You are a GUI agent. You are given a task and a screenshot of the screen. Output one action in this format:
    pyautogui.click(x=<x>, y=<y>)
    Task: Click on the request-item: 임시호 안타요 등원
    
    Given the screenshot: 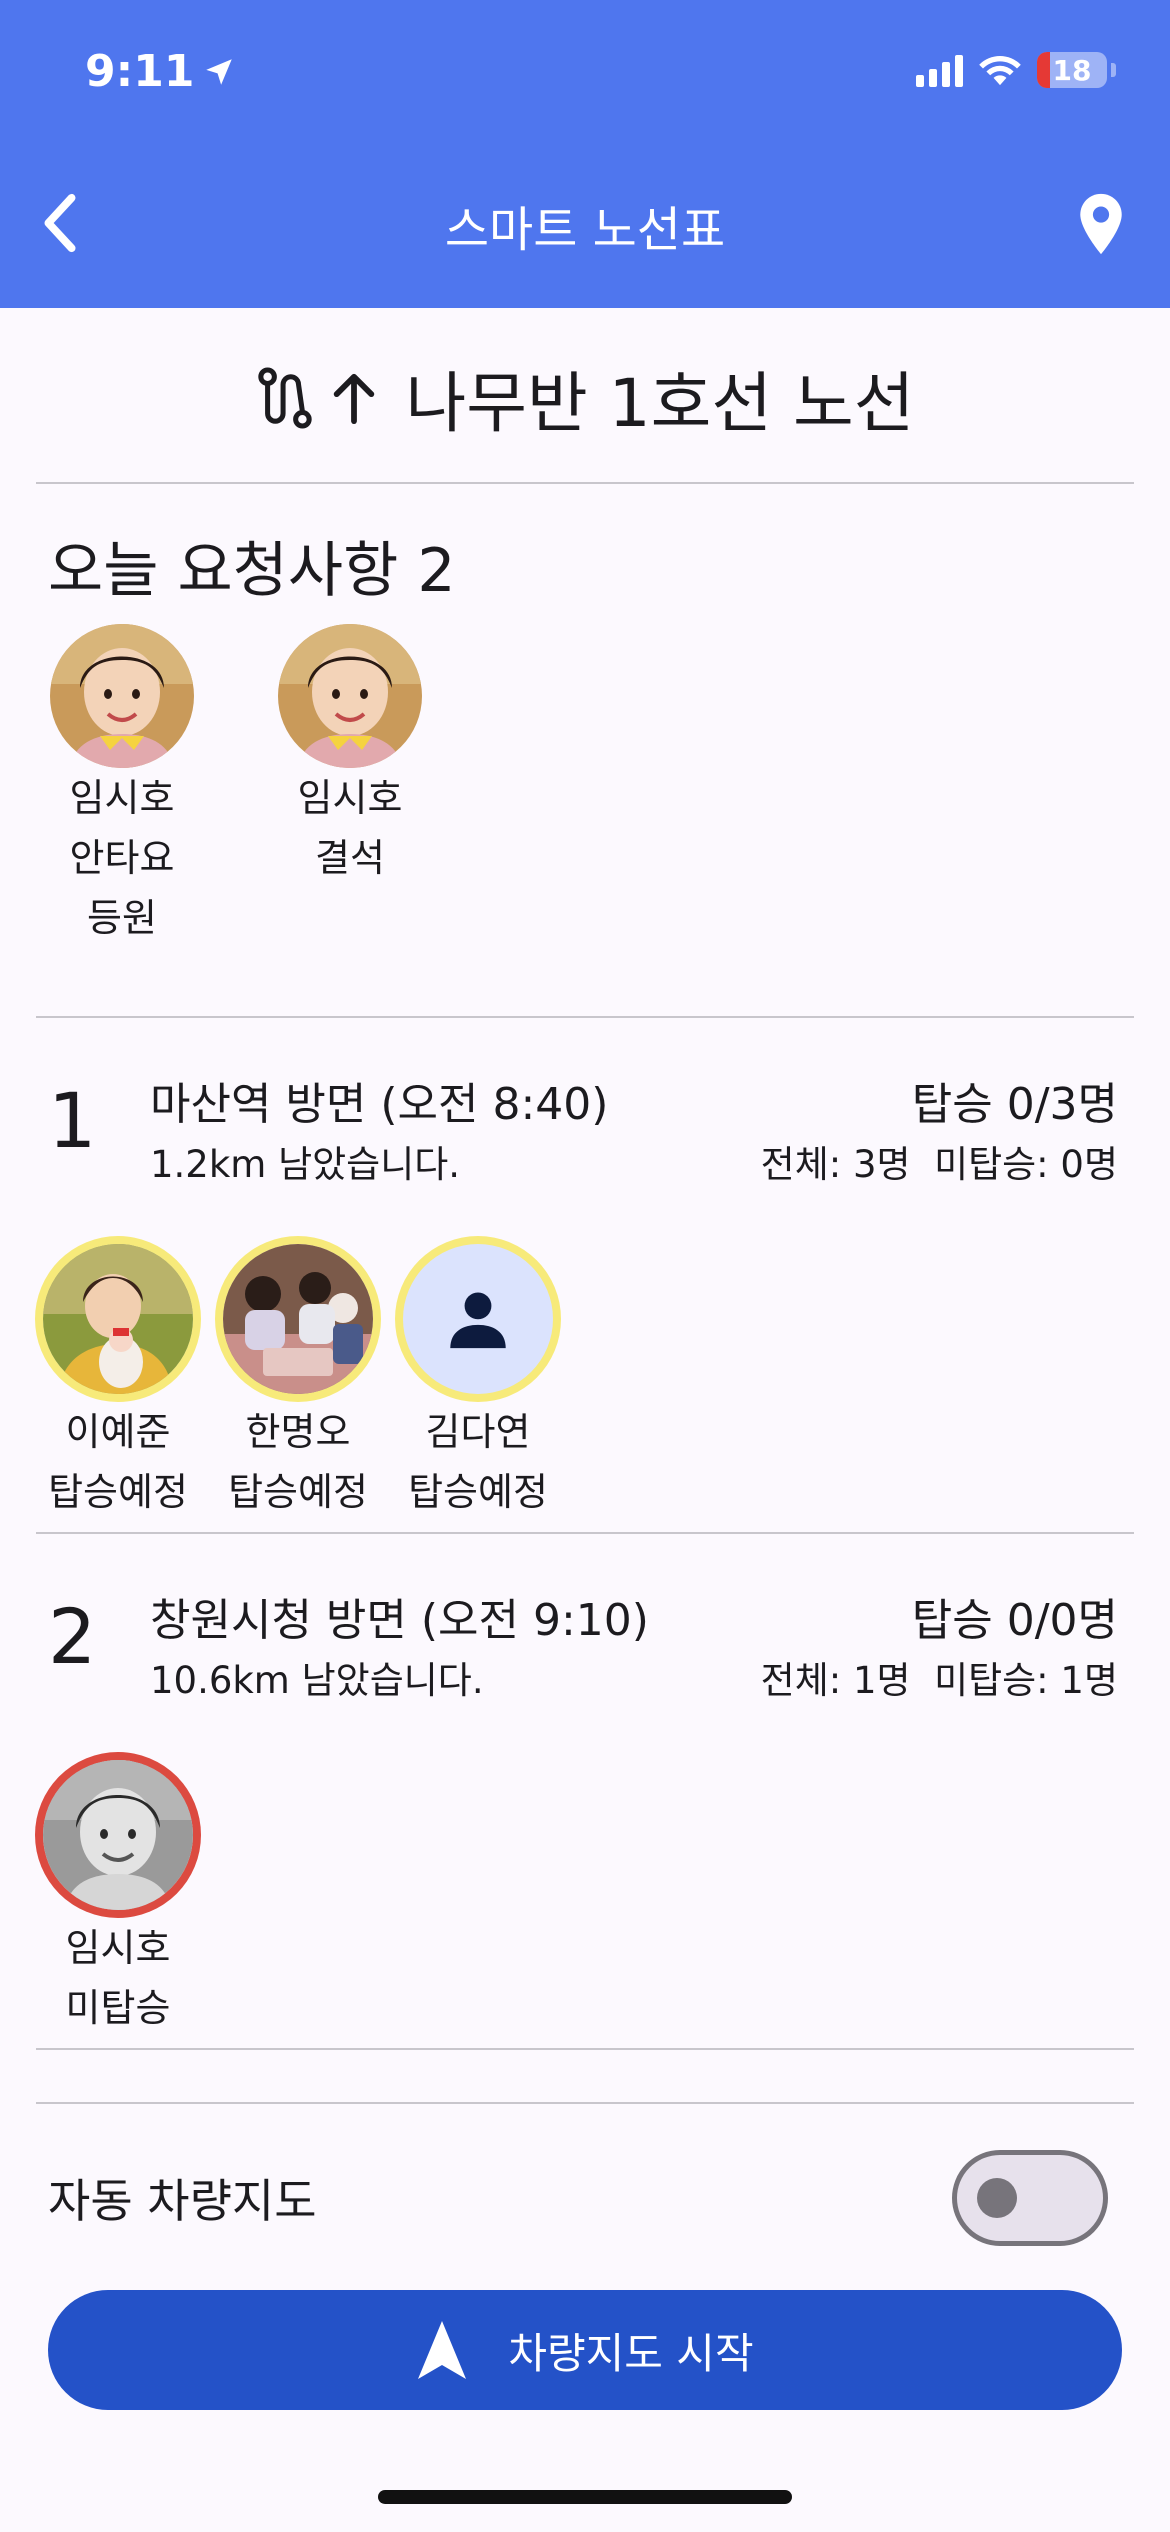 What is the action you would take?
    pyautogui.click(x=122, y=786)
    